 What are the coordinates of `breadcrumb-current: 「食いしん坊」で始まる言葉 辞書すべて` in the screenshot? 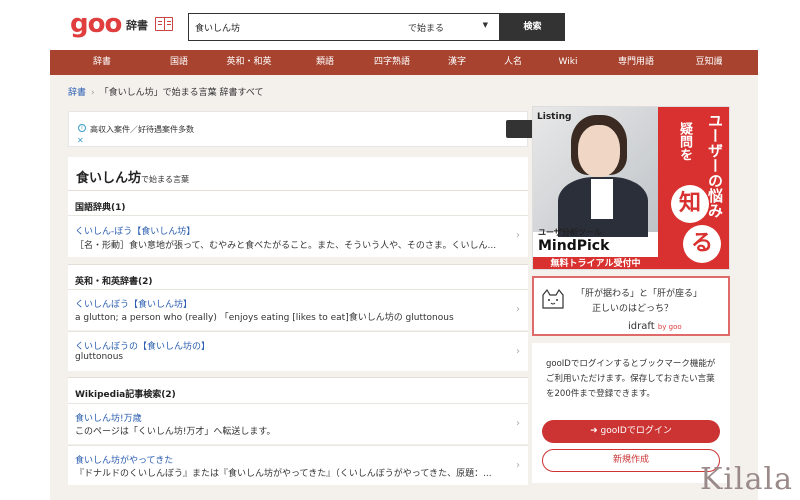 It's located at (181, 93).